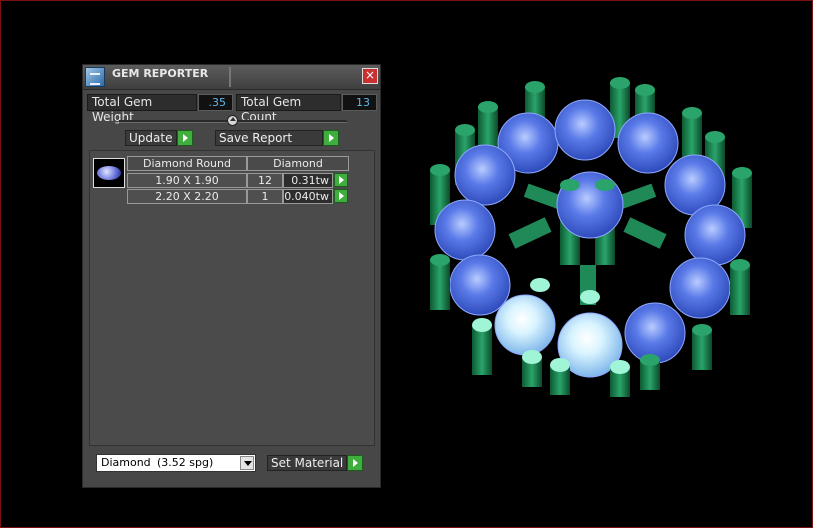 The height and width of the screenshot is (528, 813). What do you see at coordinates (308, 180) in the screenshot?
I see `row1-weight: 0.31tw` at bounding box center [308, 180].